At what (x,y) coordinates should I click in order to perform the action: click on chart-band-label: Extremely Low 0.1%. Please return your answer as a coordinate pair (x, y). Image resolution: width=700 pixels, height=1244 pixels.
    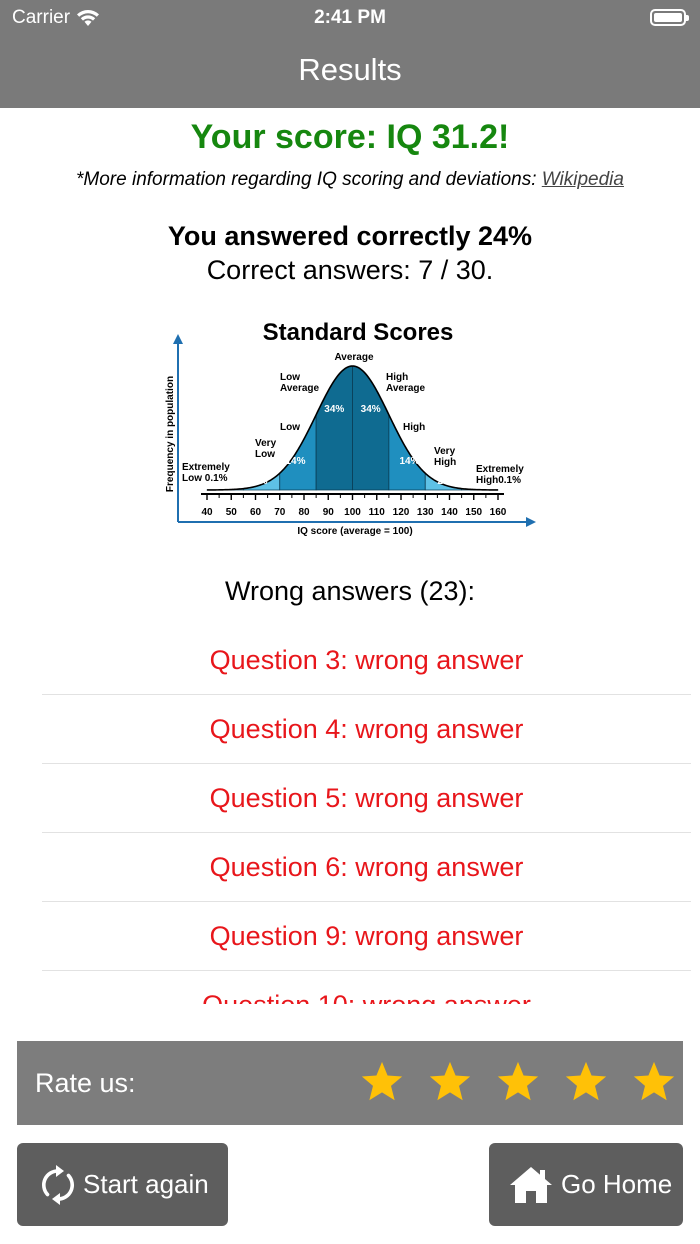
    Looking at the image, I should click on (206, 473).